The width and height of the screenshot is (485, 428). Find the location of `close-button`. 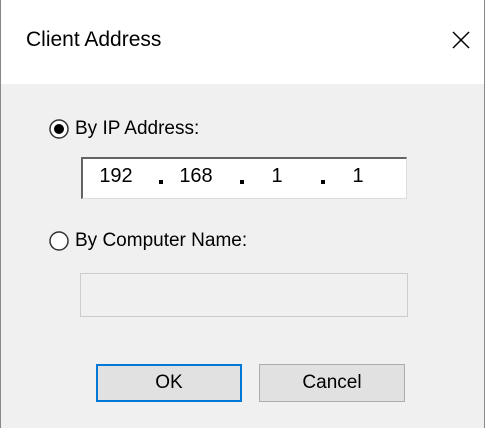

close-button is located at coordinates (461, 40).